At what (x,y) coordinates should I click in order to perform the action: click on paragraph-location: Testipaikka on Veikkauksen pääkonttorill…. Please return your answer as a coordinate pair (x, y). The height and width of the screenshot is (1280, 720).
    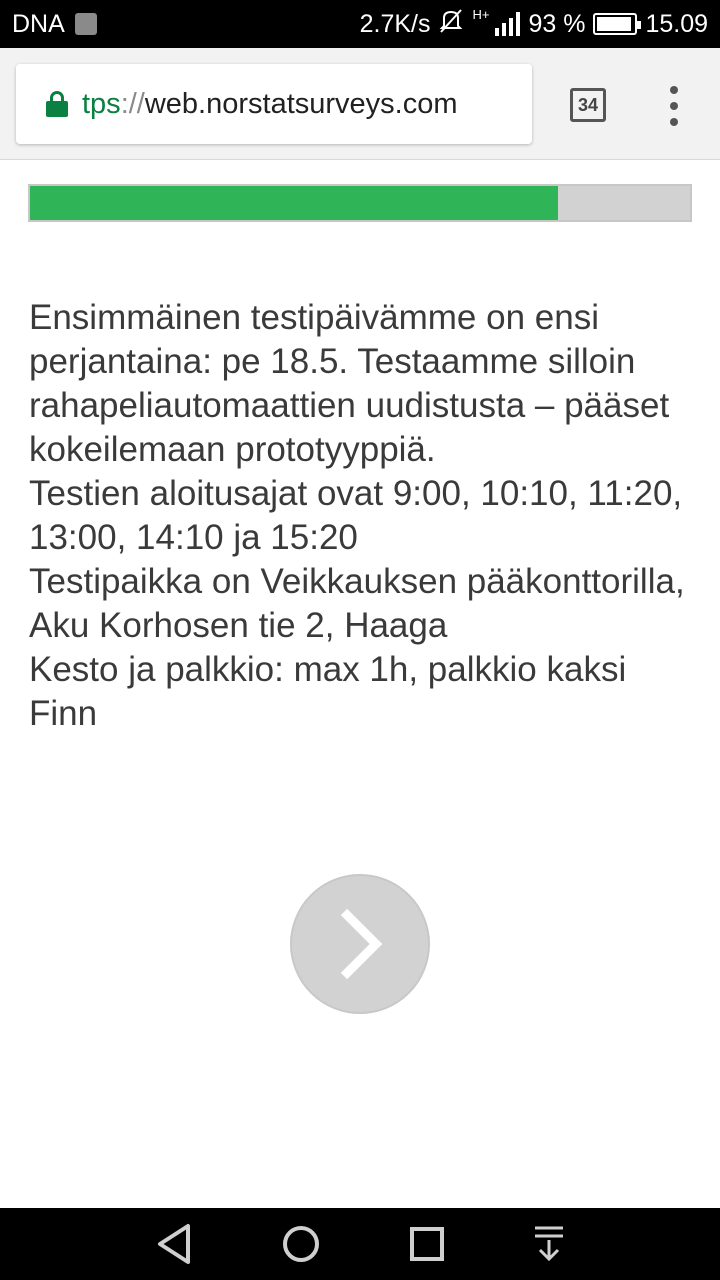
    Looking at the image, I should click on (357, 603).